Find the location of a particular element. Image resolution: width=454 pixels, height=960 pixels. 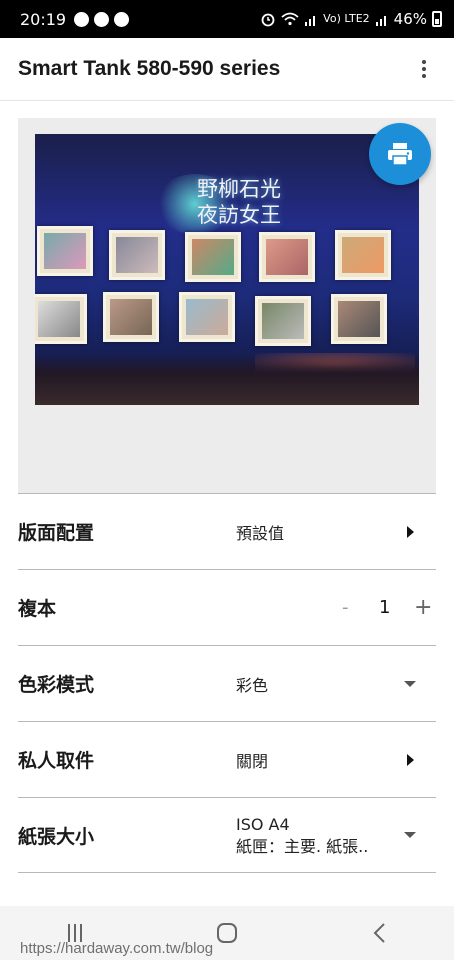

print-icon is located at coordinates (400, 154).